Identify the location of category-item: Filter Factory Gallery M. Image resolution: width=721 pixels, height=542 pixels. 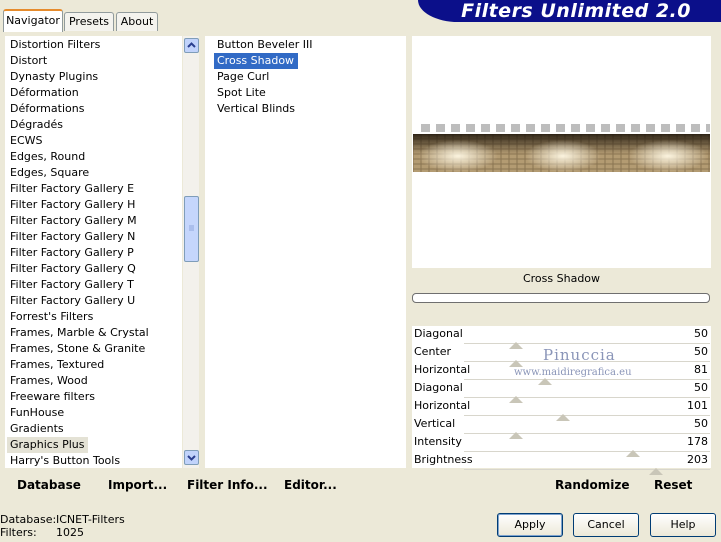
(94, 221).